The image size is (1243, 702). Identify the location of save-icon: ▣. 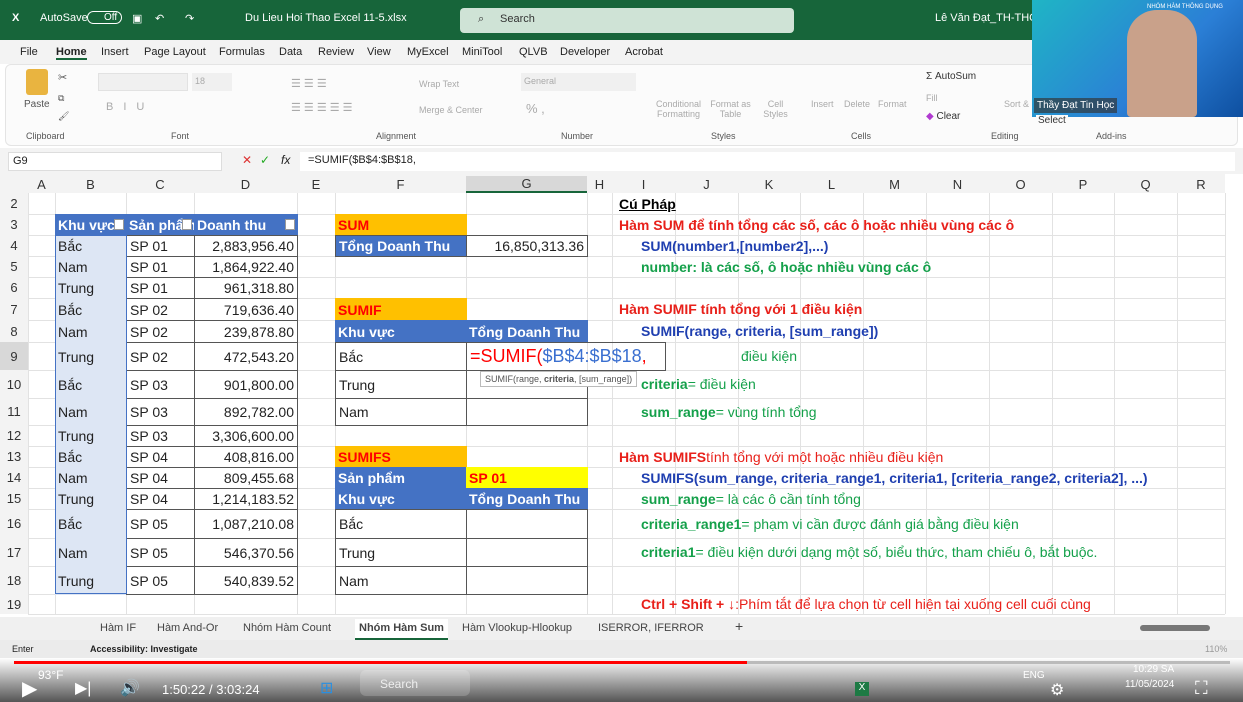
(137, 18).